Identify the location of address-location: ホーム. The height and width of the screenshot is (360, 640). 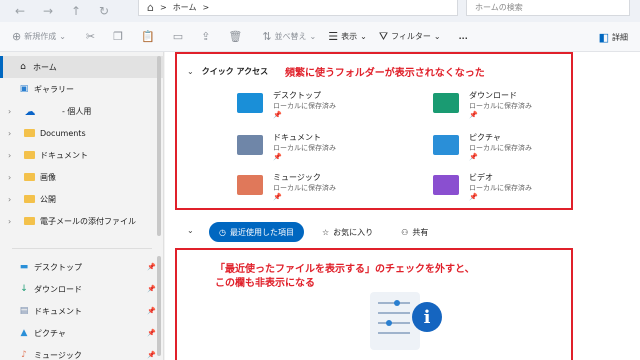
(184, 7).